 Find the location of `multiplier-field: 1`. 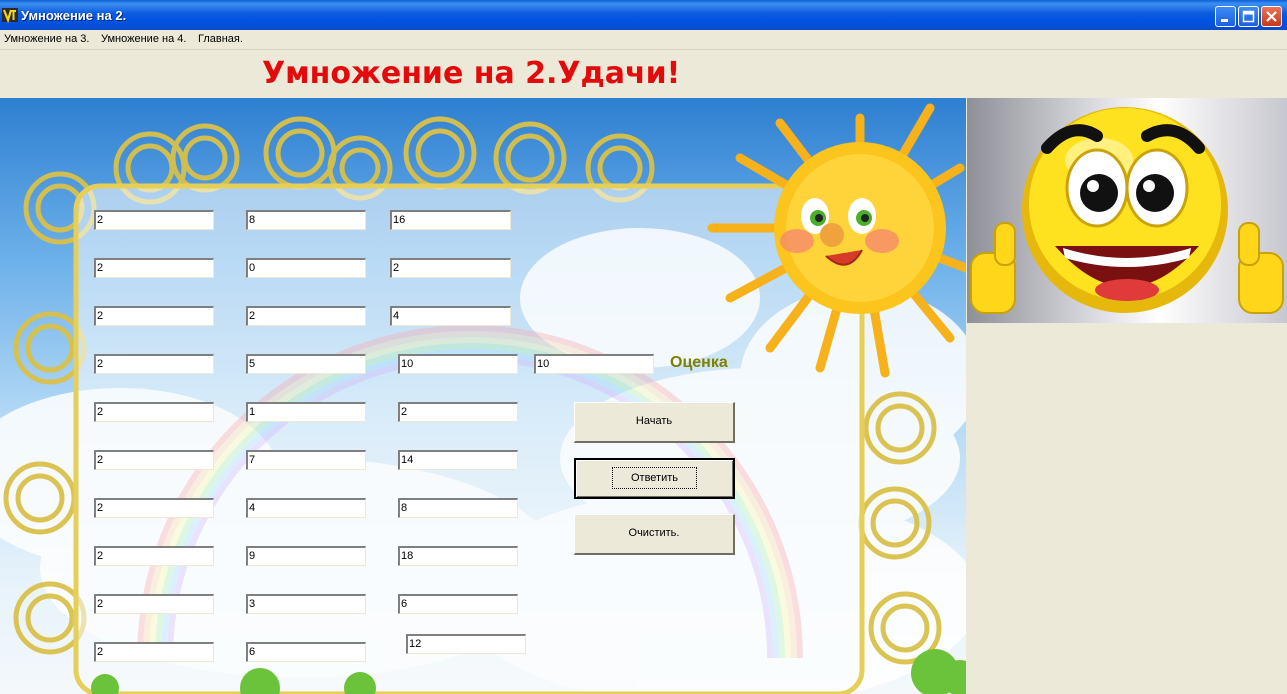

multiplier-field: 1 is located at coordinates (306, 412).